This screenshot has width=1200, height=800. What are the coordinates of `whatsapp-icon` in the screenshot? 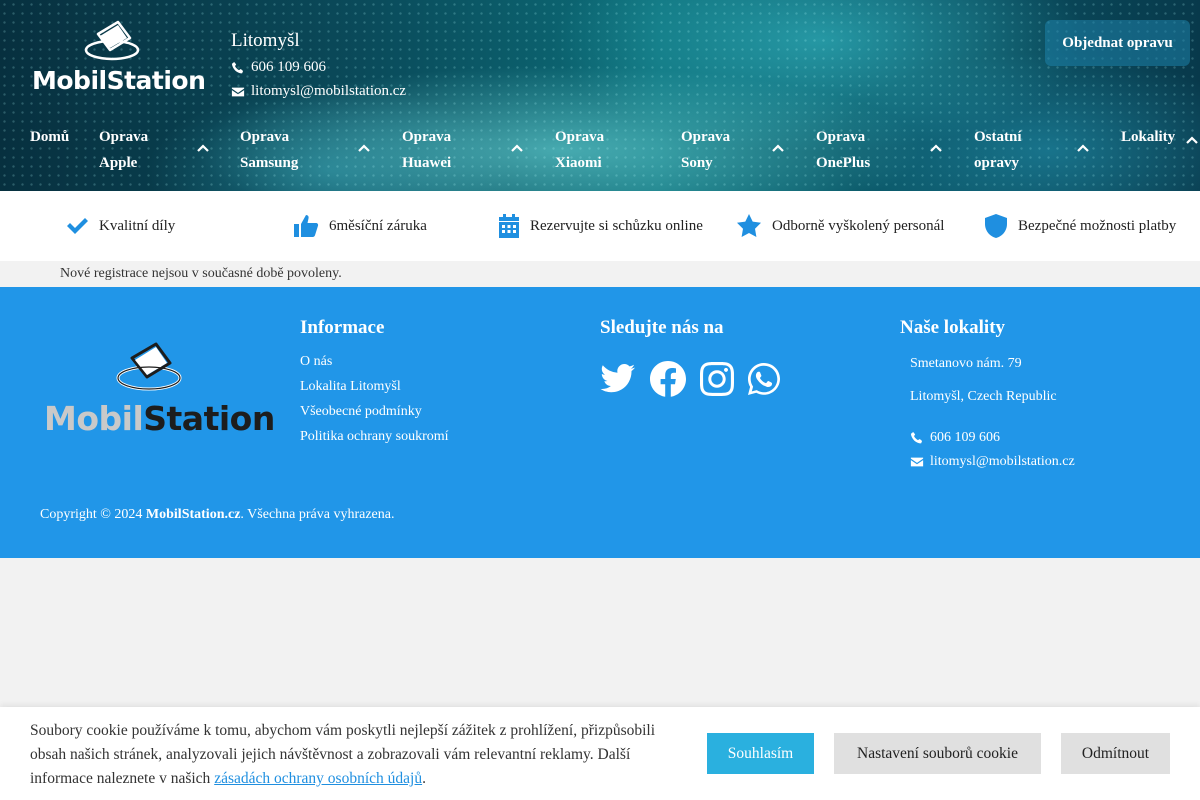 It's located at (764, 381).